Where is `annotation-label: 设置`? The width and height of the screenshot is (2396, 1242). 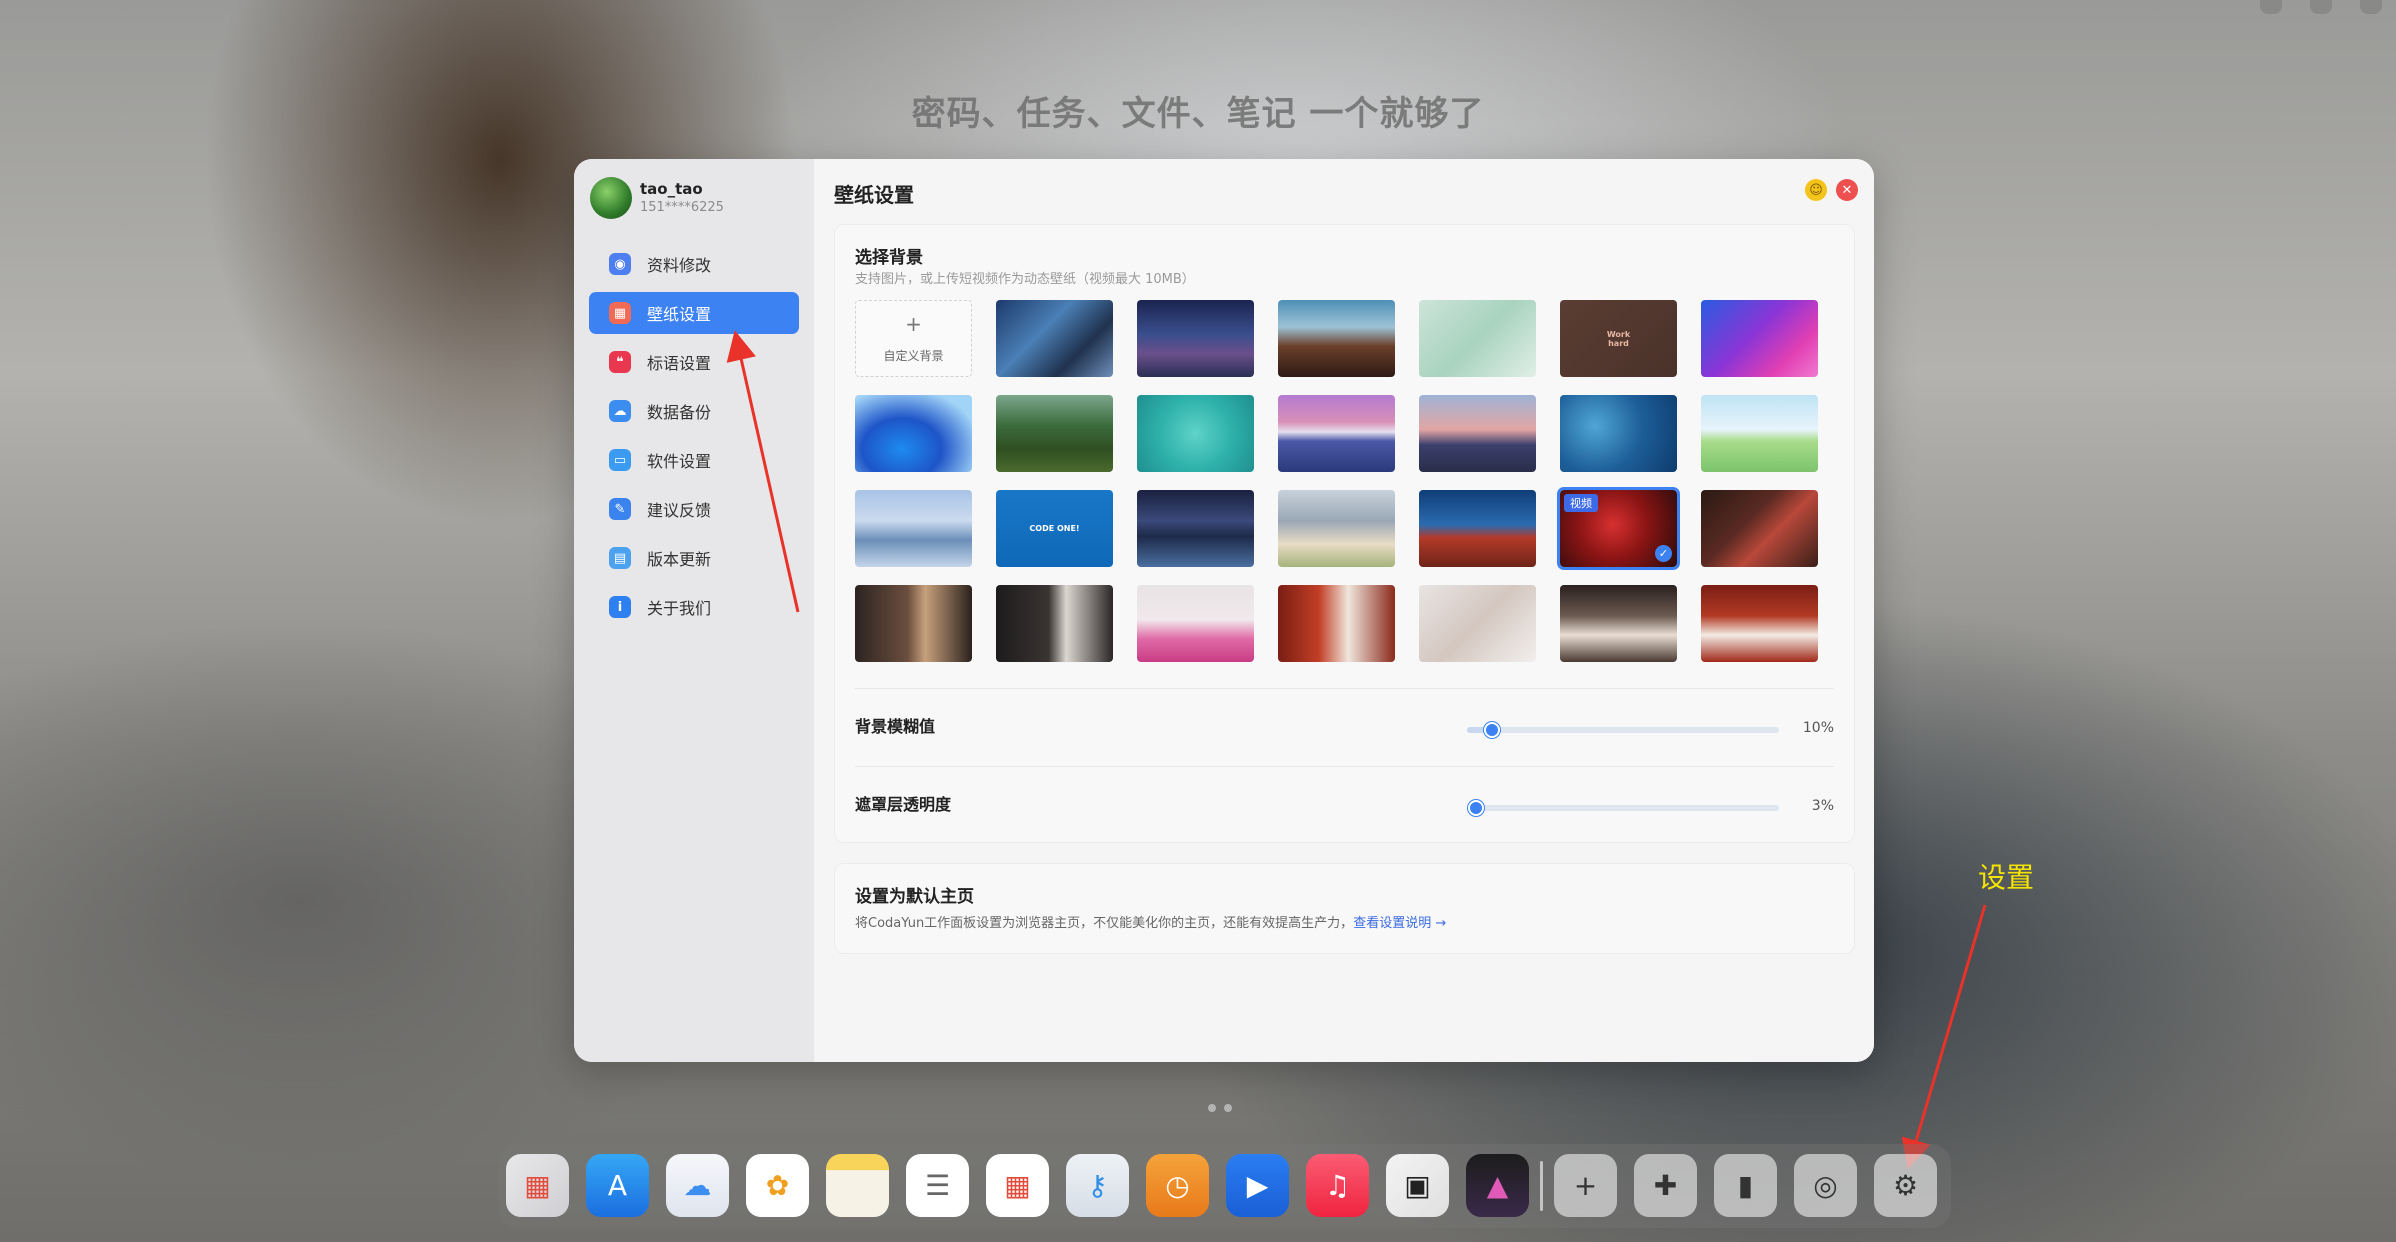
annotation-label: 设置 is located at coordinates (2006, 877).